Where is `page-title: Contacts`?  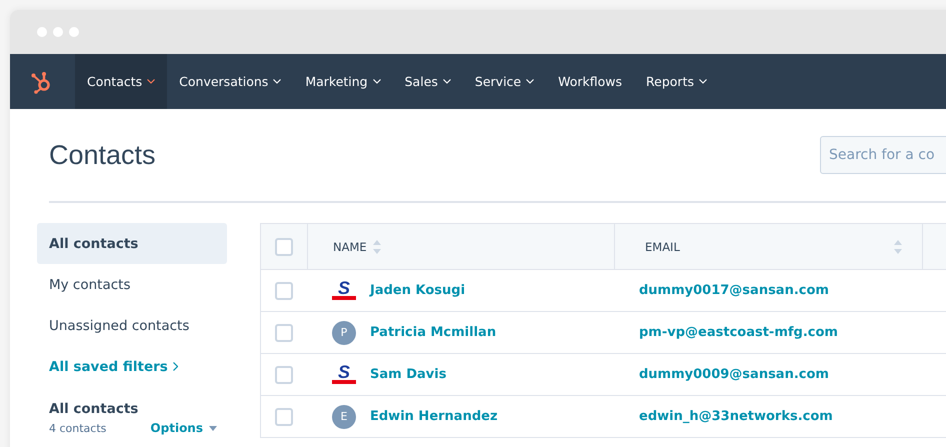 page-title: Contacts is located at coordinates (102, 155).